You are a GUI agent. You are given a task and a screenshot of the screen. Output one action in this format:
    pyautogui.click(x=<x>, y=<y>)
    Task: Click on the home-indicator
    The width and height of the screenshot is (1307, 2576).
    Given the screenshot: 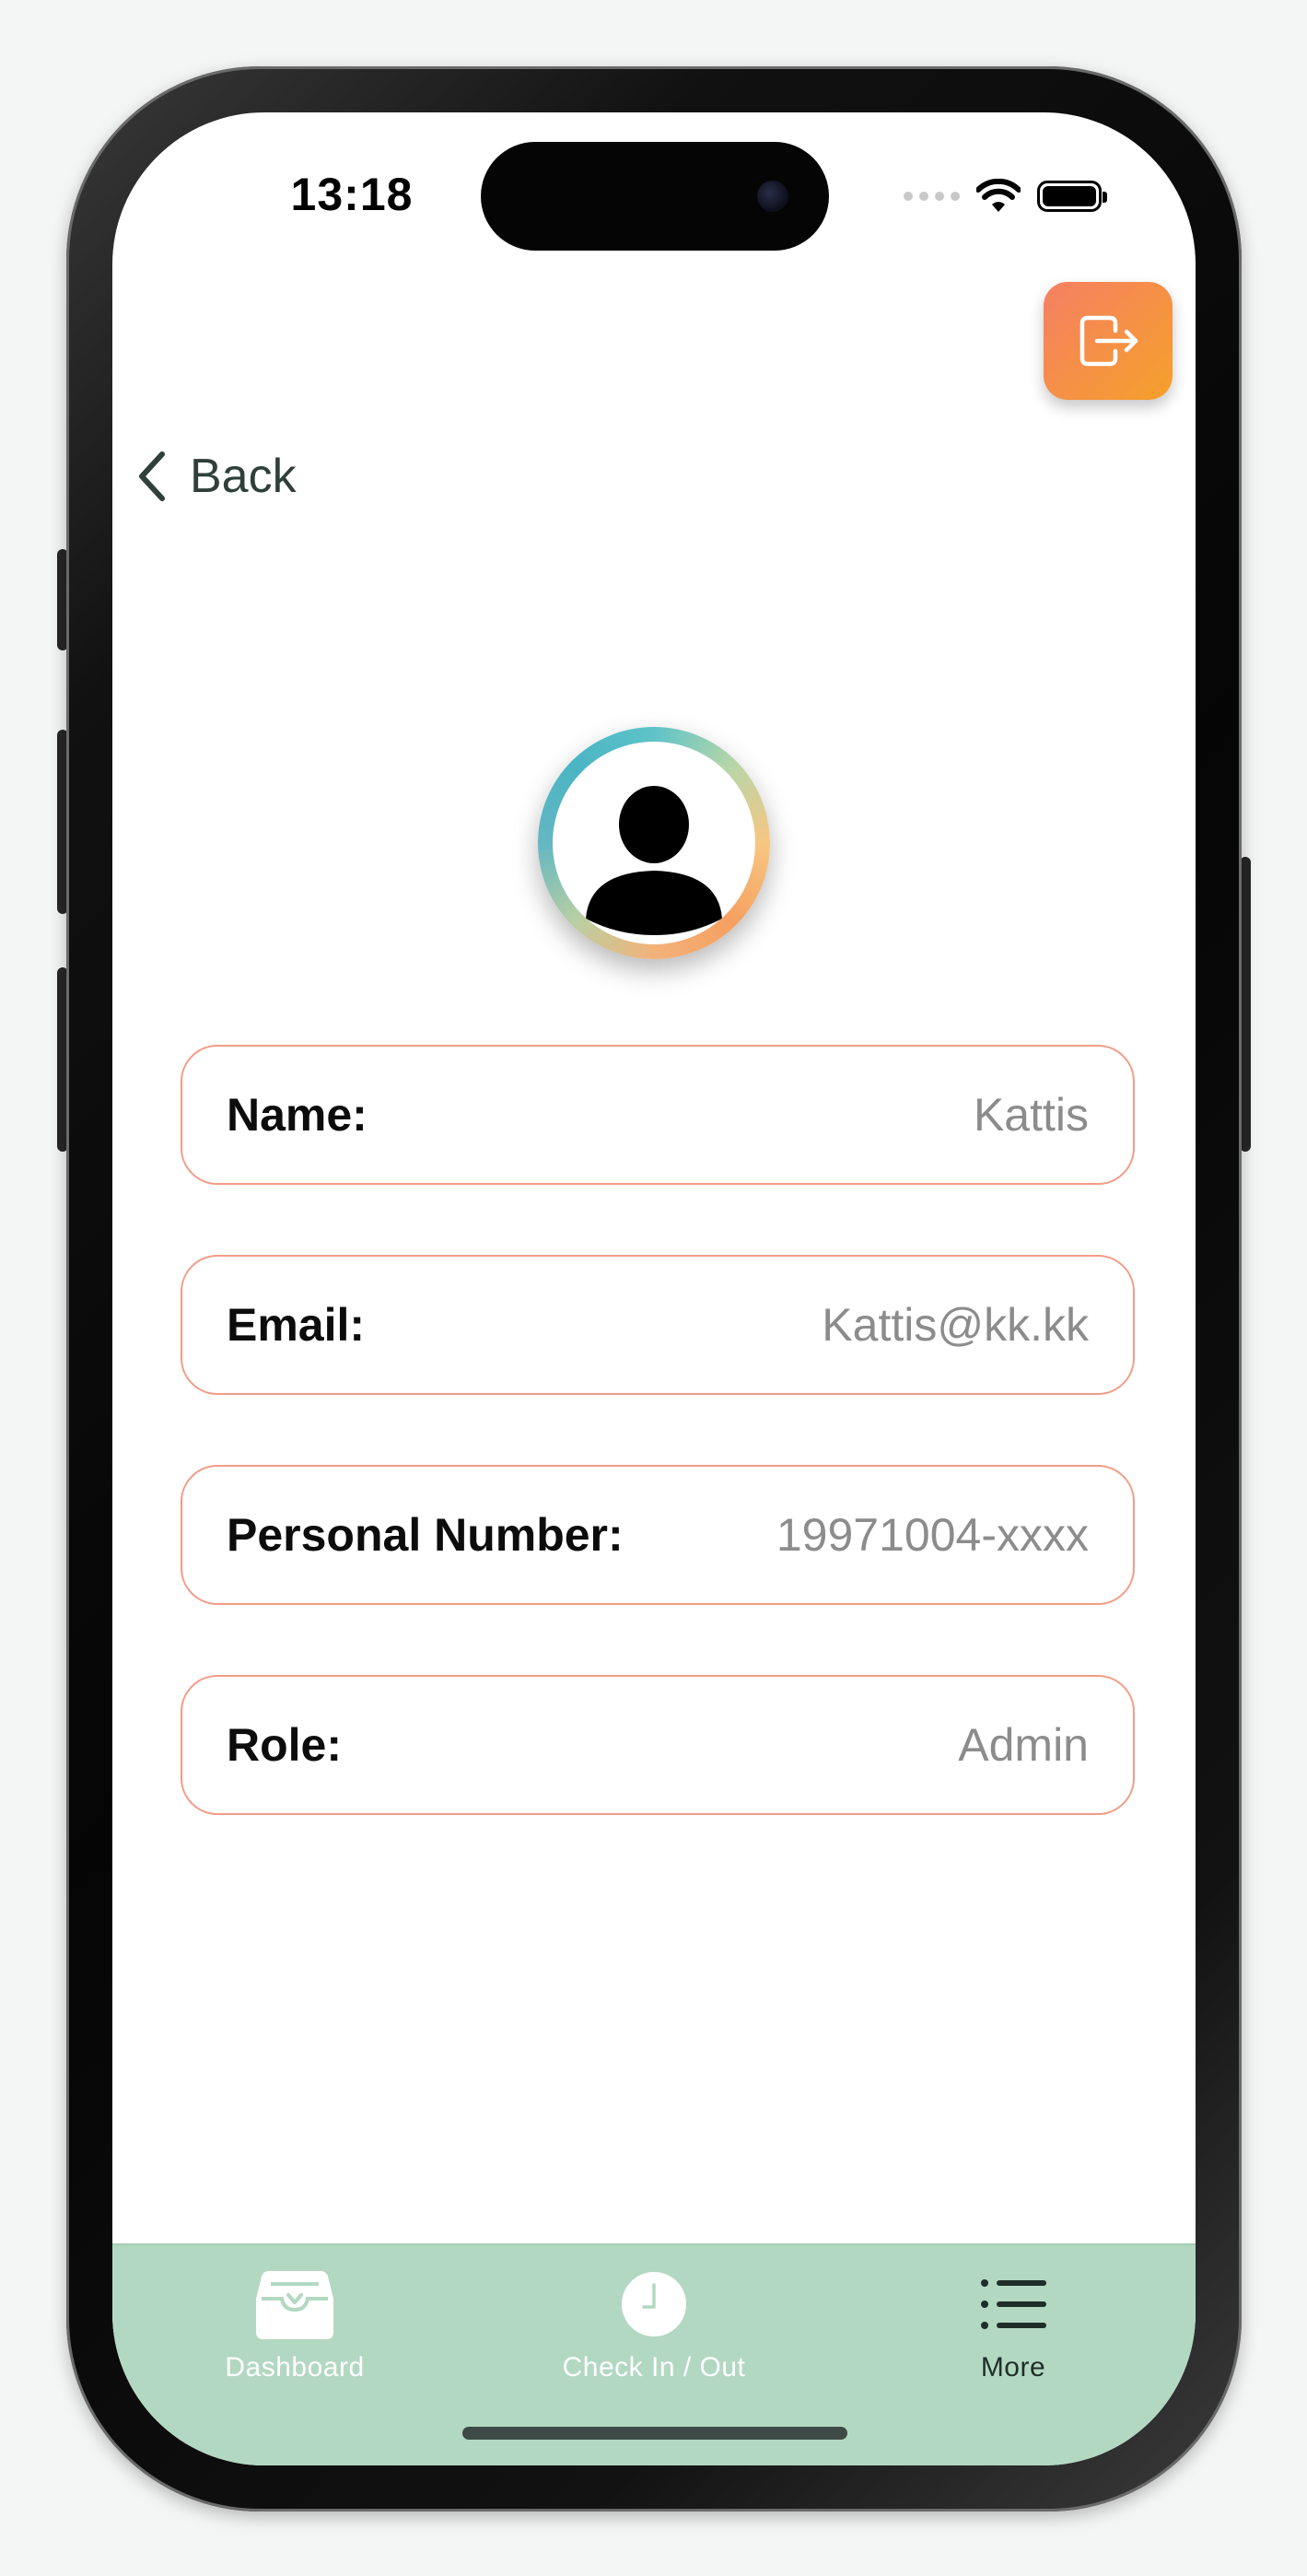 What is the action you would take?
    pyautogui.click(x=654, y=2433)
    